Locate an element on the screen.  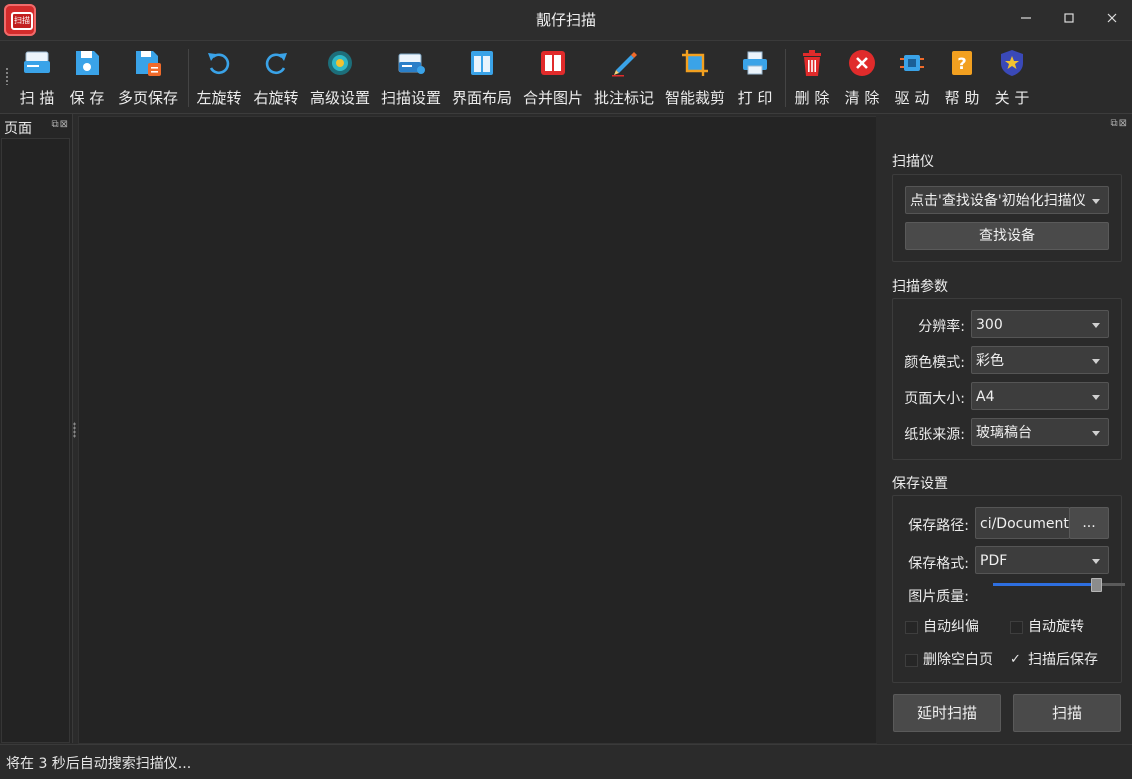
scanner-group: 点击'查找设备'初始化扫描仪 查找设备 is located at coordinates (1007, 218).